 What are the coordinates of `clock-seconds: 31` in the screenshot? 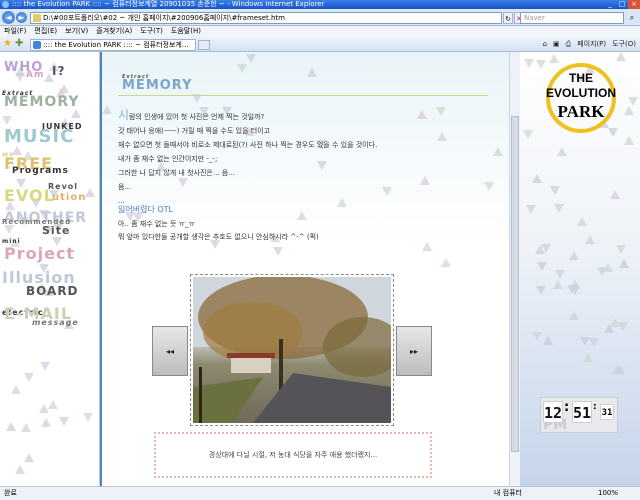 It's located at (607, 412).